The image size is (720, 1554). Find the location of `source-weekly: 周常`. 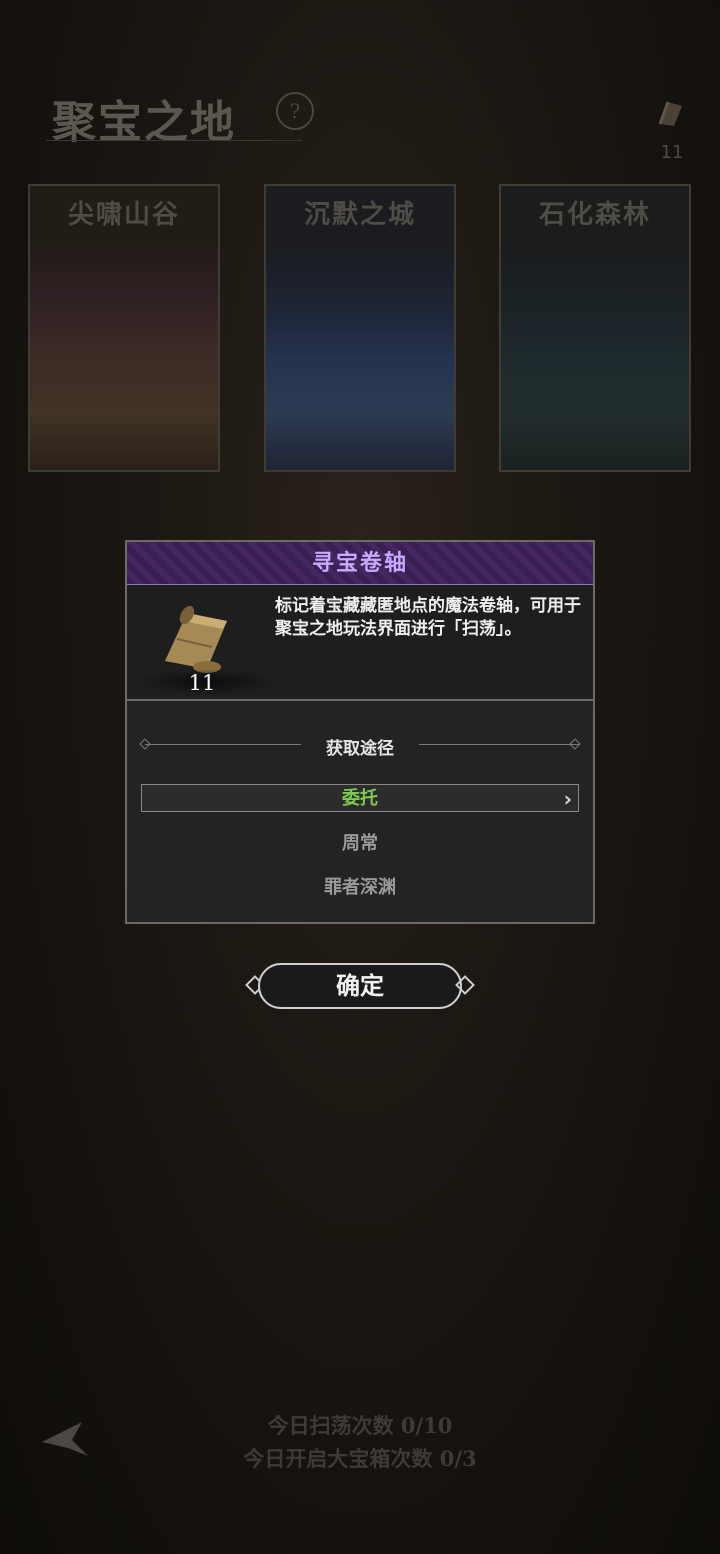

source-weekly: 周常 is located at coordinates (360, 844).